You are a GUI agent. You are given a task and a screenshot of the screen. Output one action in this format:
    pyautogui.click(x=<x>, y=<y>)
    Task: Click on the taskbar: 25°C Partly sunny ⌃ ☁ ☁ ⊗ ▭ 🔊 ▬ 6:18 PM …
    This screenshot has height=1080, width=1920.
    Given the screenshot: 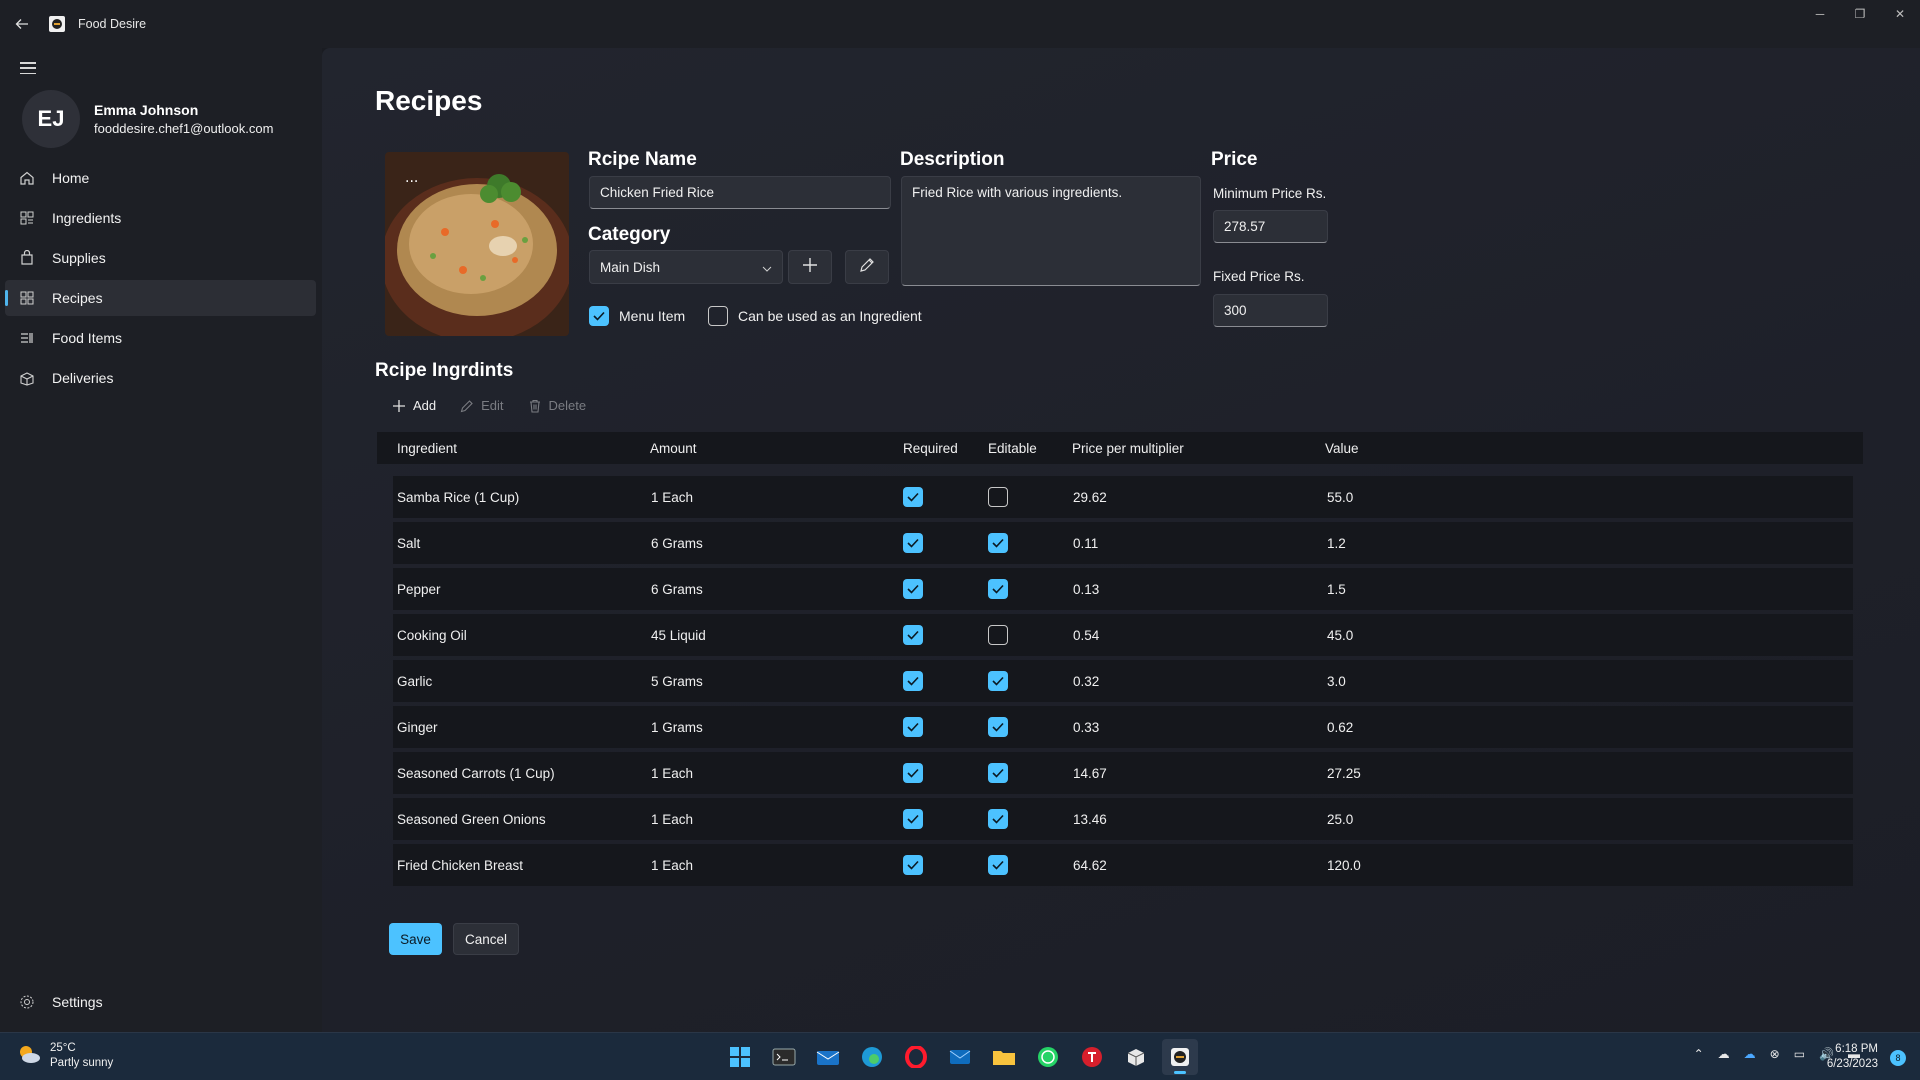 What is the action you would take?
    pyautogui.click(x=960, y=1056)
    